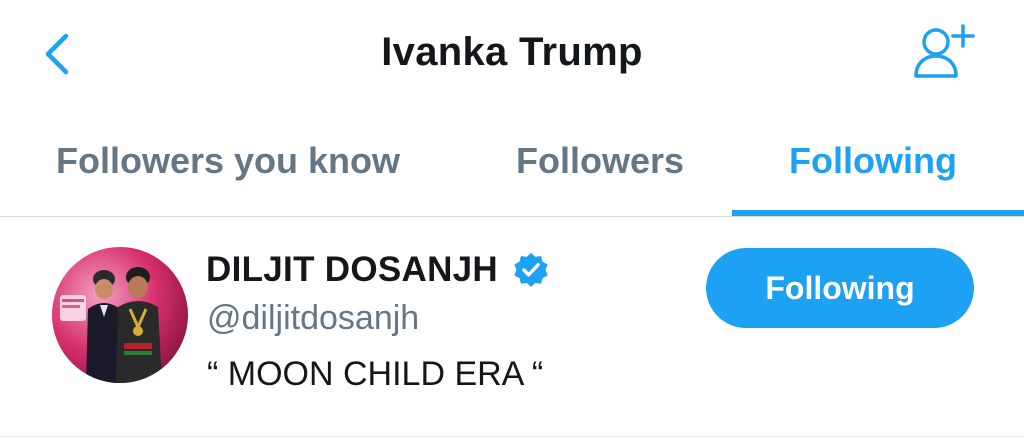  Describe the element at coordinates (531, 269) in the screenshot. I see `verified-badge-icon` at that location.